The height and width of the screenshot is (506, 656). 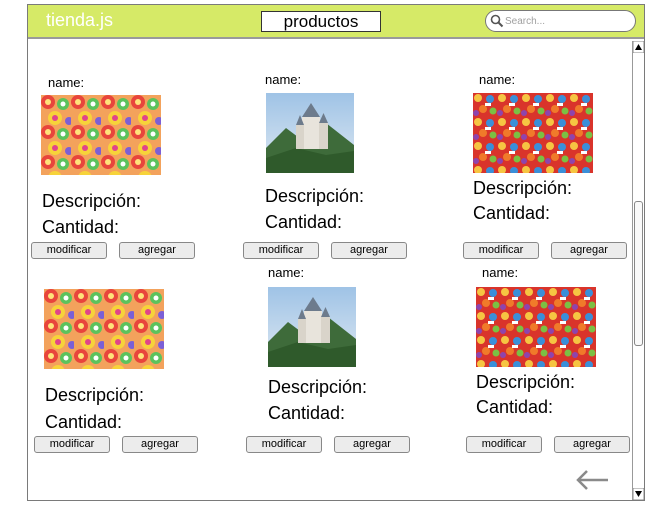 What do you see at coordinates (638, 494) in the screenshot?
I see `scroll-down-arrow-icon` at bounding box center [638, 494].